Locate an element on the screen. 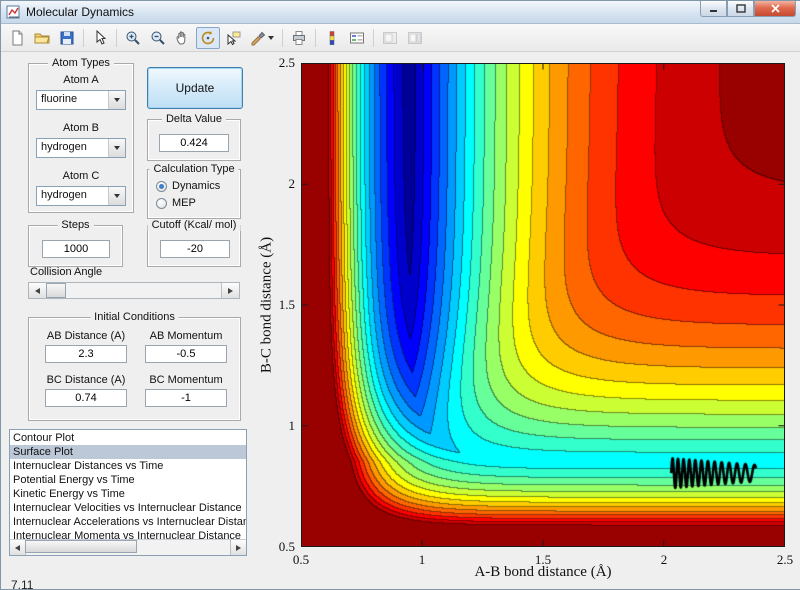 The width and height of the screenshot is (800, 590). atom-c-dropdown: hydrogen is located at coordinates (81, 196).